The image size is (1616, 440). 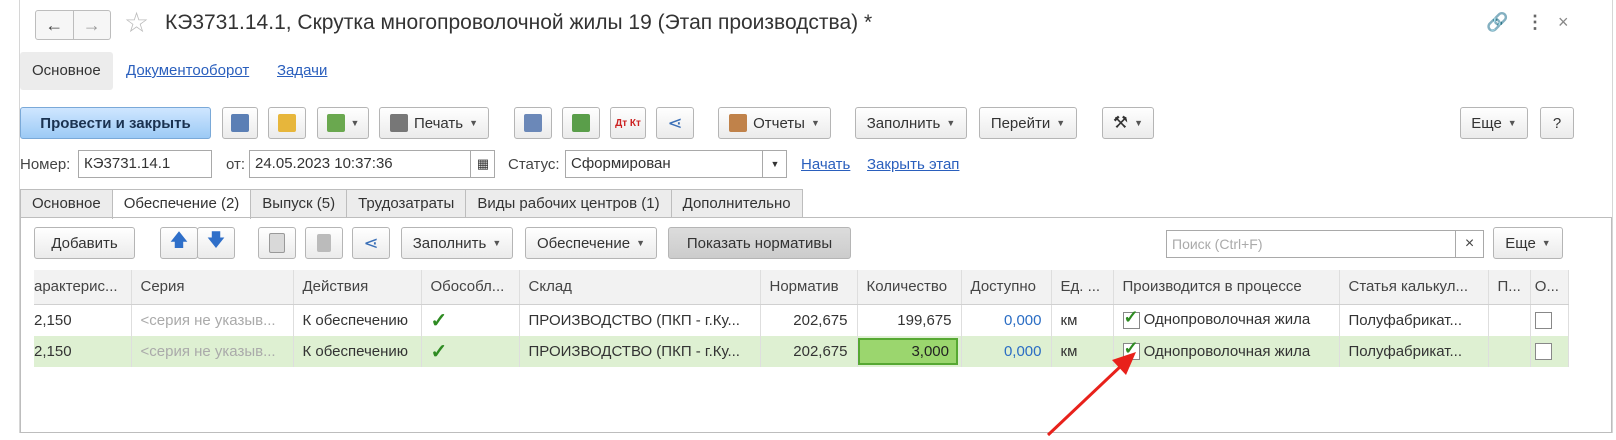 What do you see at coordinates (738, 123) in the screenshot?
I see `reports-icon` at bounding box center [738, 123].